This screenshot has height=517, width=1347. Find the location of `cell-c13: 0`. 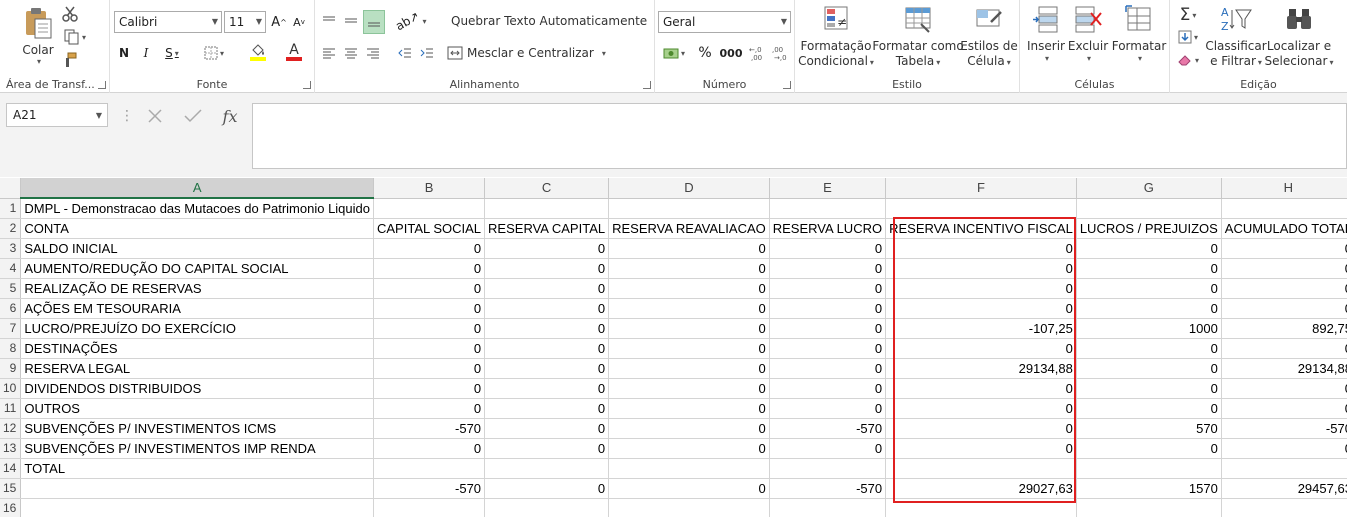

cell-c13: 0 is located at coordinates (547, 448).